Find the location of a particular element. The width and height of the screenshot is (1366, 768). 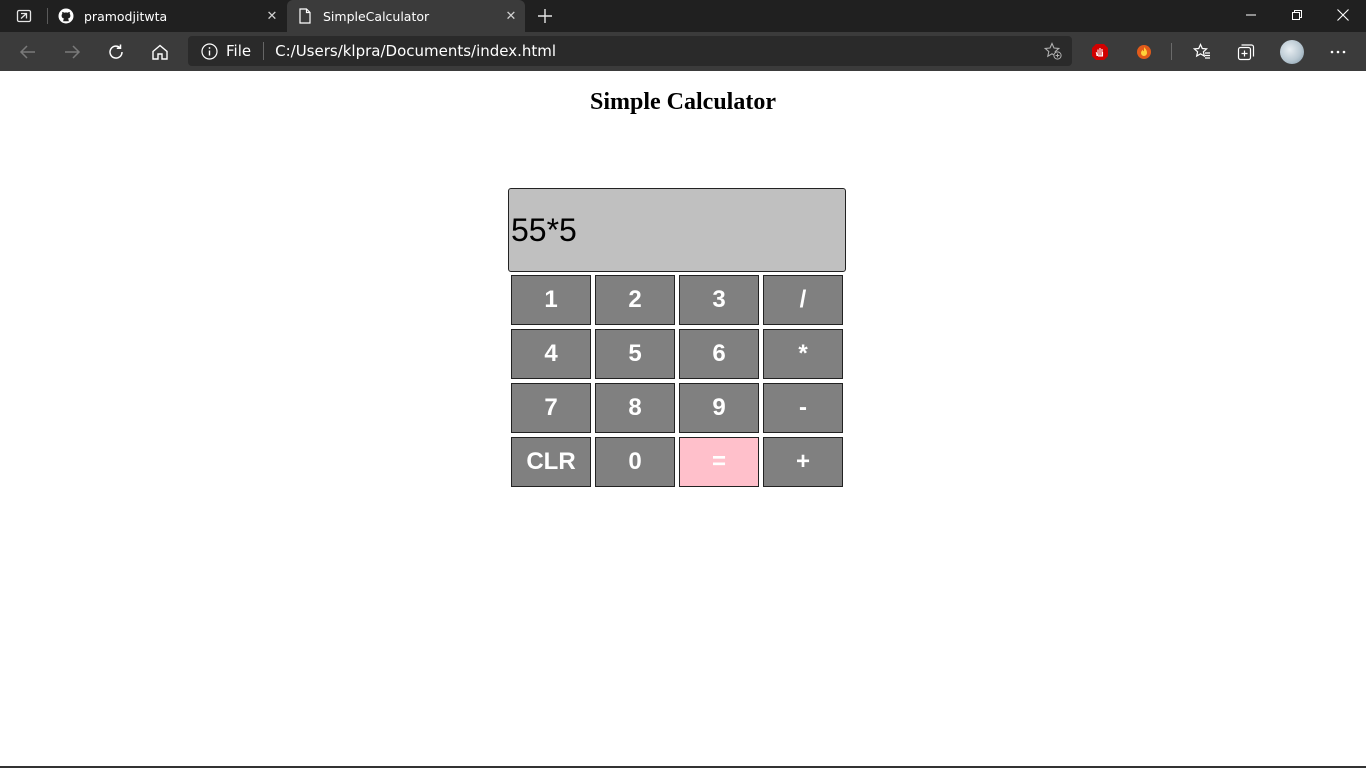

close-window-button is located at coordinates (1343, 15).